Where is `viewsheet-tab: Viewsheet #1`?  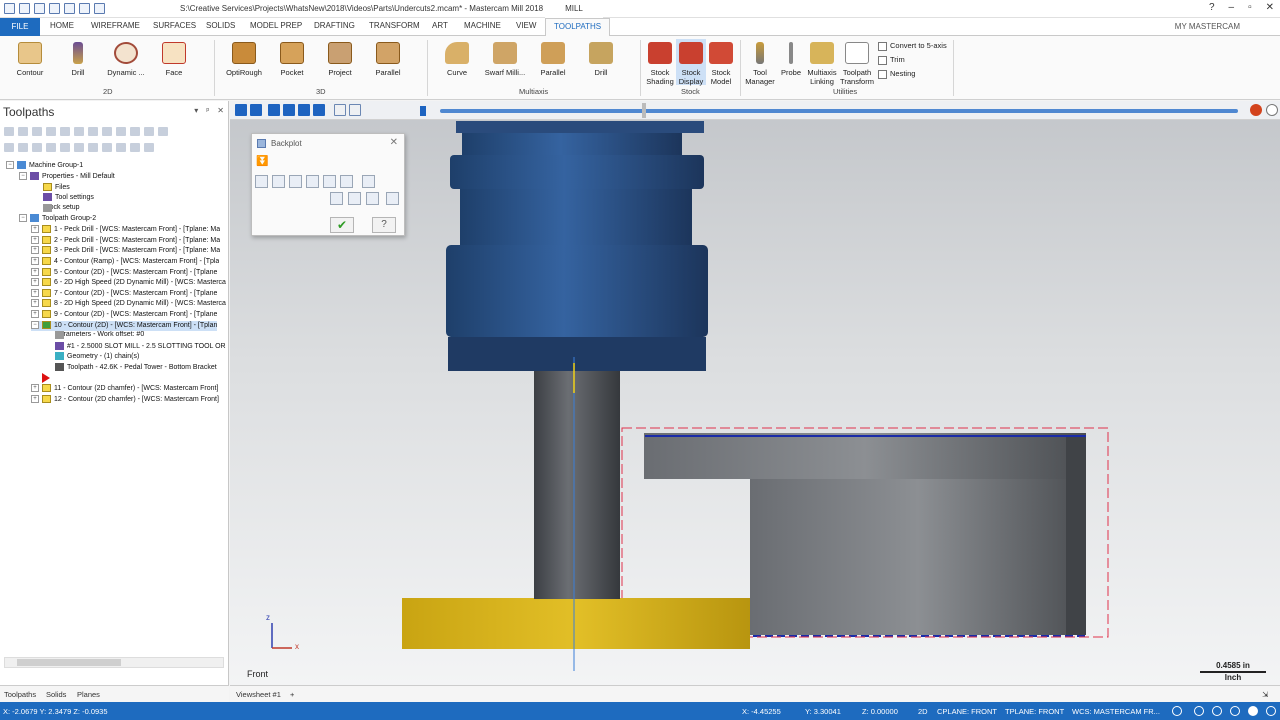 viewsheet-tab: Viewsheet #1 is located at coordinates (258, 694).